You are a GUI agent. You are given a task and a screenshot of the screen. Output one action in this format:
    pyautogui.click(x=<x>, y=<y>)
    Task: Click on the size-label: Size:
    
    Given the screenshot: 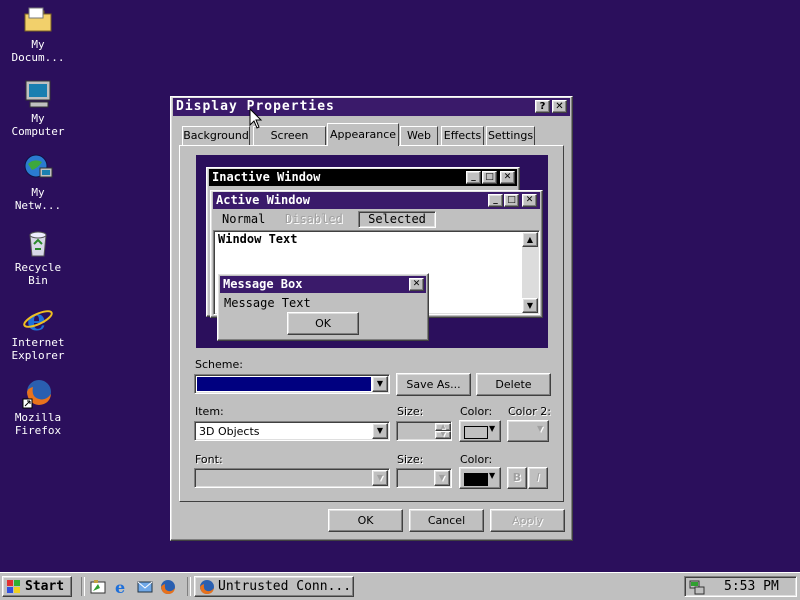 What is the action you would take?
    pyautogui.click(x=410, y=411)
    